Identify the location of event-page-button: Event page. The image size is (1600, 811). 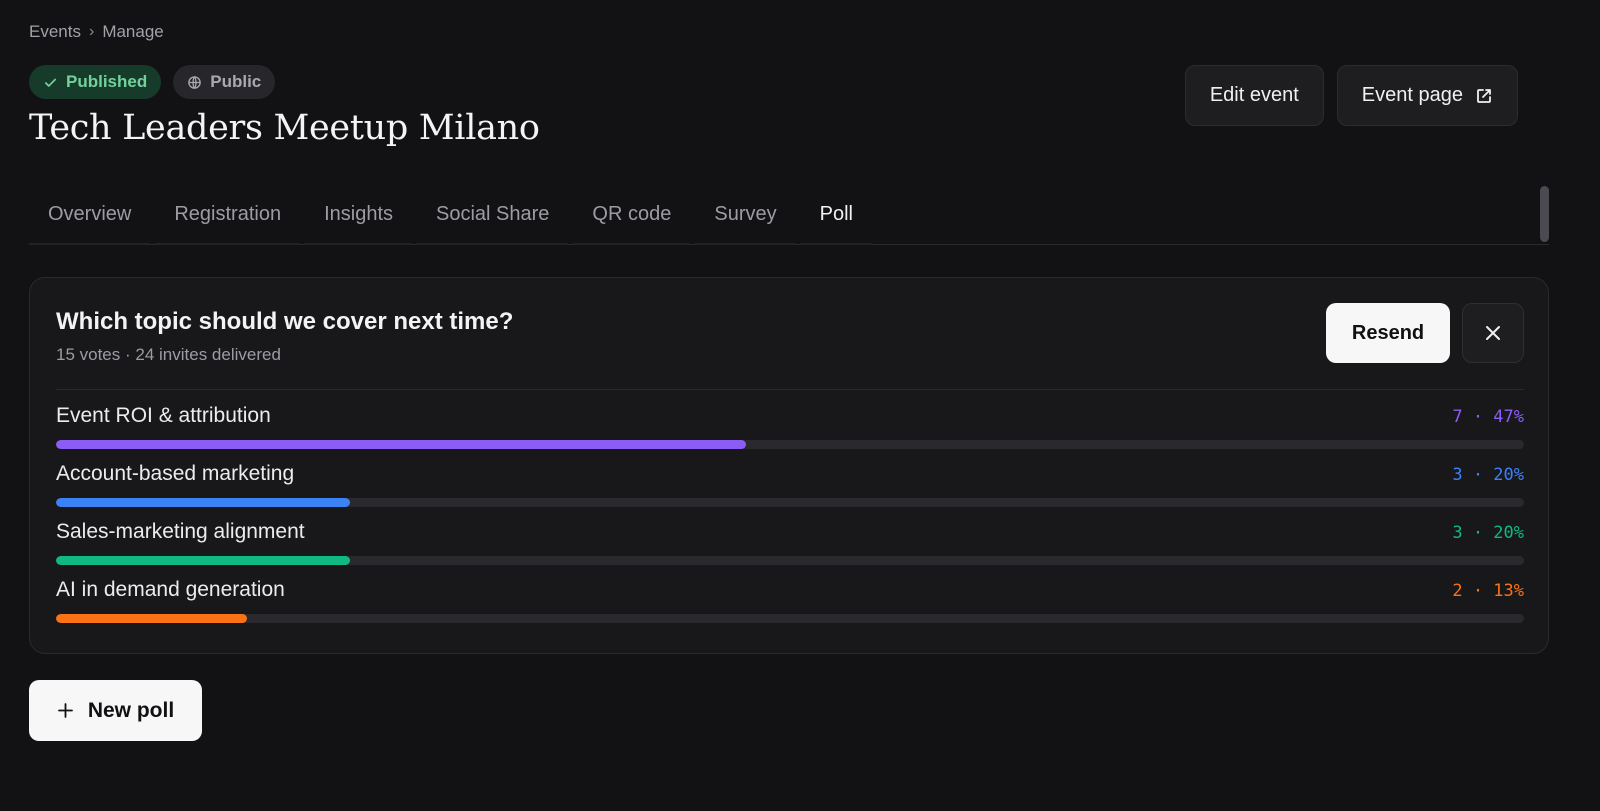
(1427, 95).